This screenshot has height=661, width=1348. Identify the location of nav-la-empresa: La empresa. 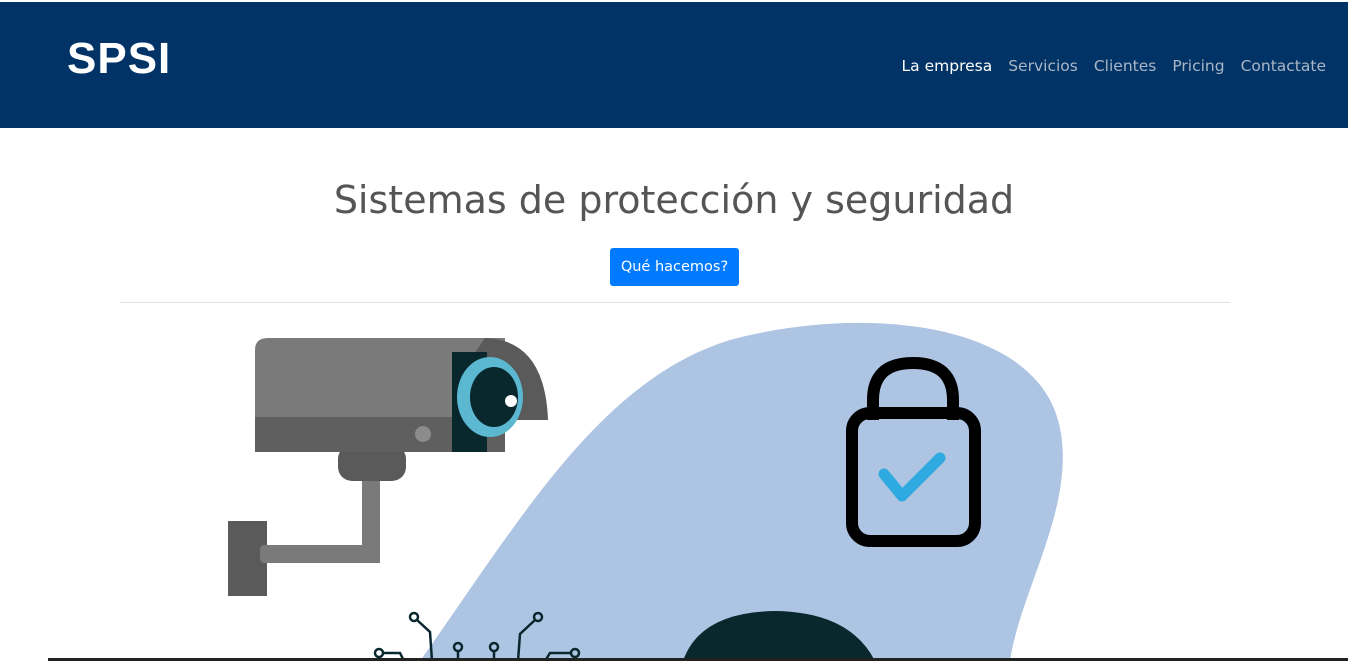
(947, 66).